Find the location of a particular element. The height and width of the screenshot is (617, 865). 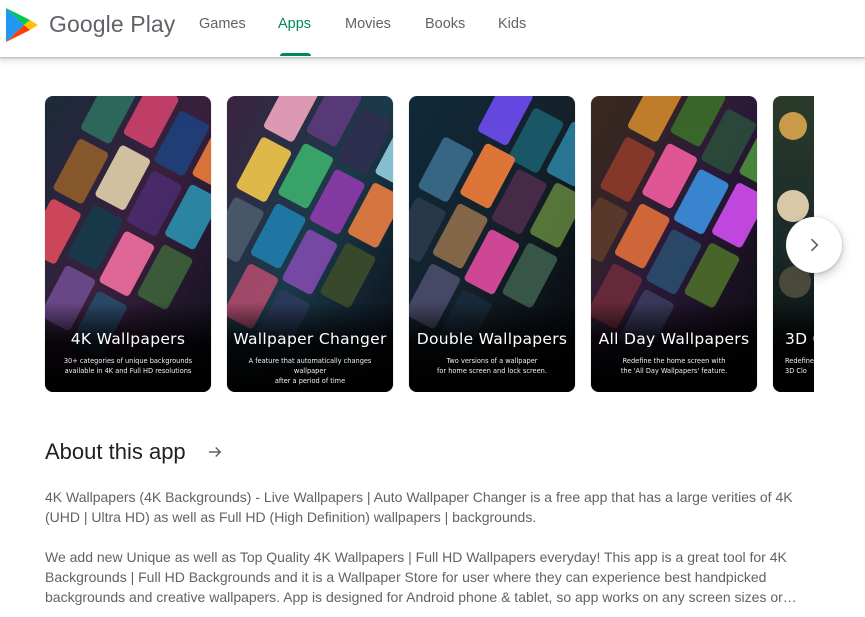

arrow-right-icon is located at coordinates (215, 452).